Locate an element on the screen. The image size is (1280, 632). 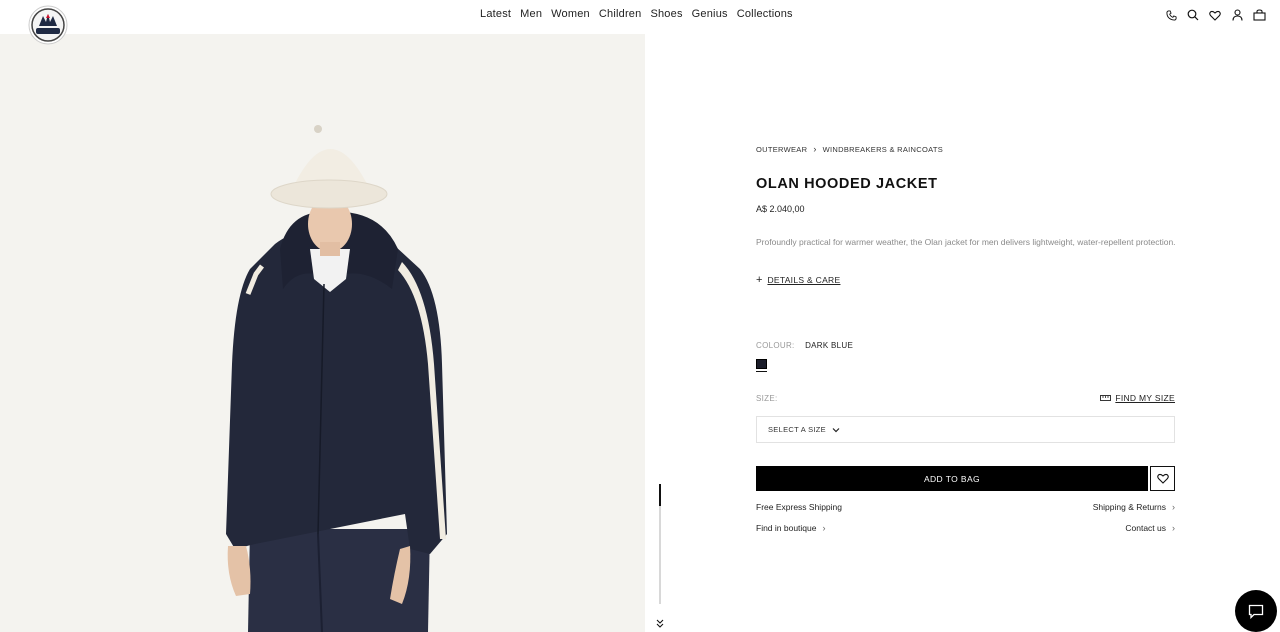
details-care-toggle: + DETAILS & CARE is located at coordinates (798, 280).